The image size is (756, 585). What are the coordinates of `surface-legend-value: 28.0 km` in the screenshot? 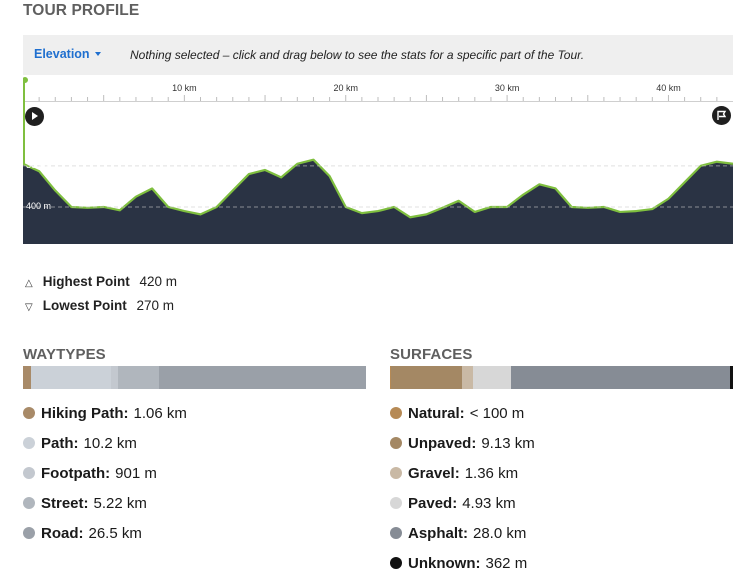 It's located at (500, 533).